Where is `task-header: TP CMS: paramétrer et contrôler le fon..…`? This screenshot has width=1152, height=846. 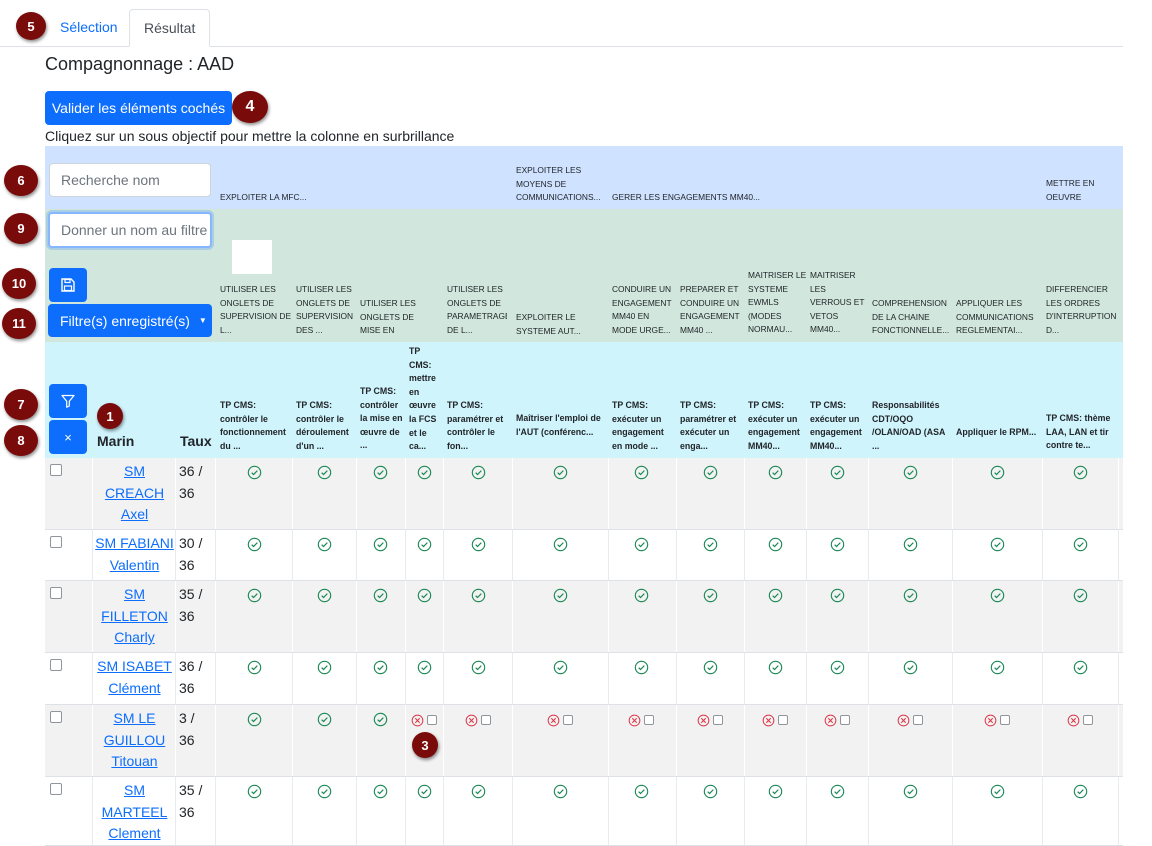
task-header: TP CMS: paramétrer et contrôler le fon..… is located at coordinates (479, 427).